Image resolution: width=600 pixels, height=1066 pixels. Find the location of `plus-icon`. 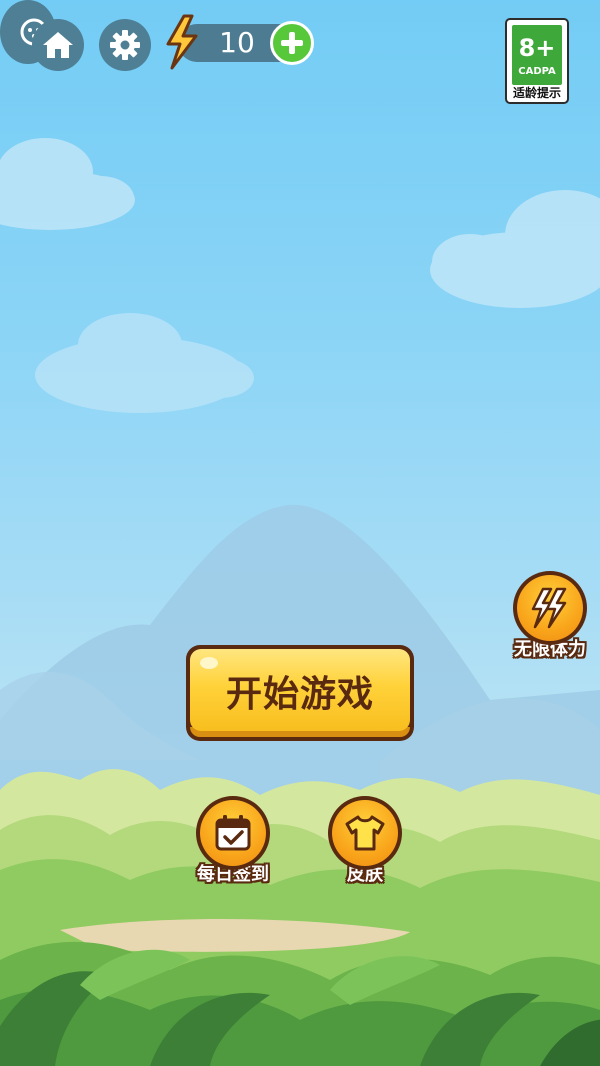

plus-icon is located at coordinates (292, 43).